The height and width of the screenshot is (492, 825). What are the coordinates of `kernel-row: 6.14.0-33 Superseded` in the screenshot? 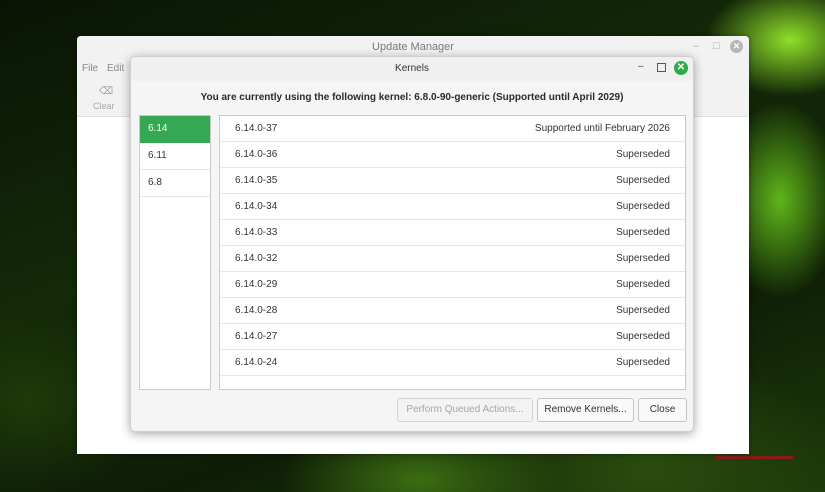 It's located at (452, 233).